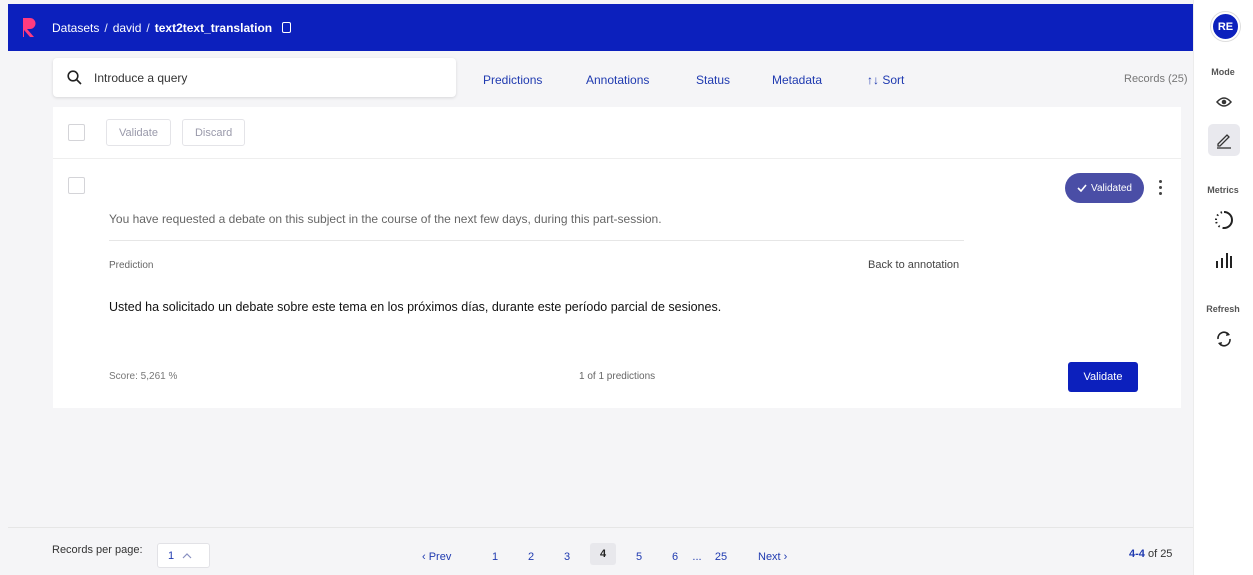  Describe the element at coordinates (75, 28) in the screenshot. I see `breadcrumb-datasets: Datasets` at that location.